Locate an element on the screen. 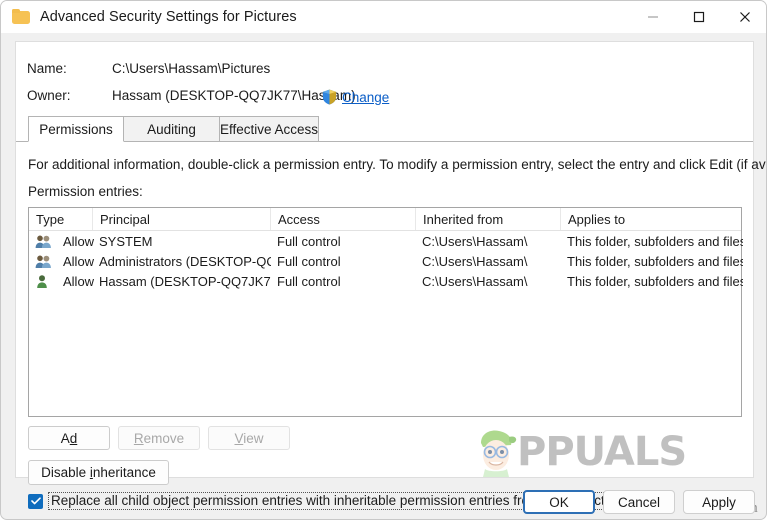 This screenshot has width=767, height=520. tab-strip: Permissions Auditing Effective Access is located at coordinates (384, 129).